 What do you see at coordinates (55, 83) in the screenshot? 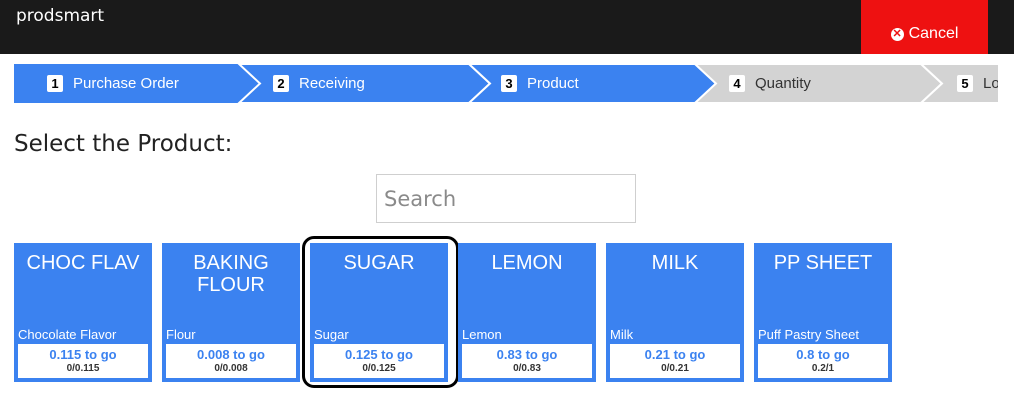
I see `step-number: 1` at bounding box center [55, 83].